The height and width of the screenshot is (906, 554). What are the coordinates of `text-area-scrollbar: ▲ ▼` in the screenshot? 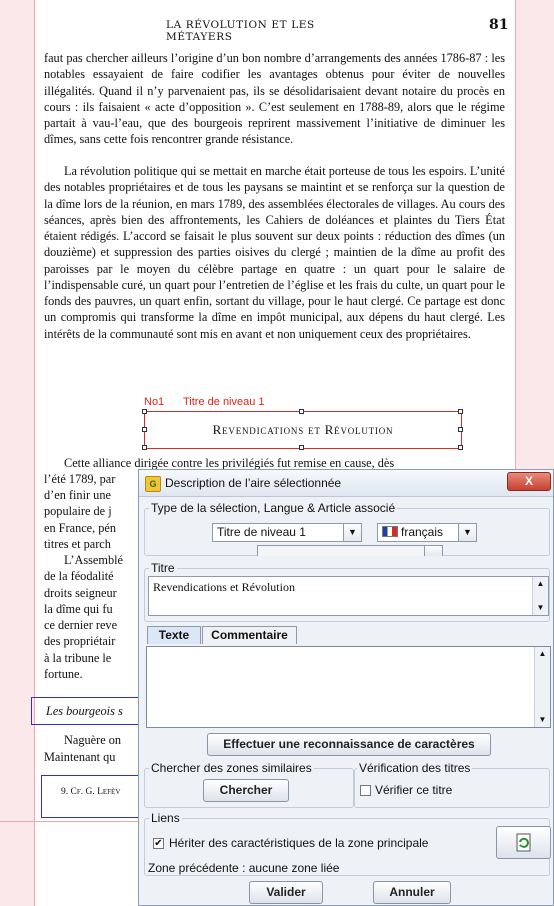 It's located at (542, 687).